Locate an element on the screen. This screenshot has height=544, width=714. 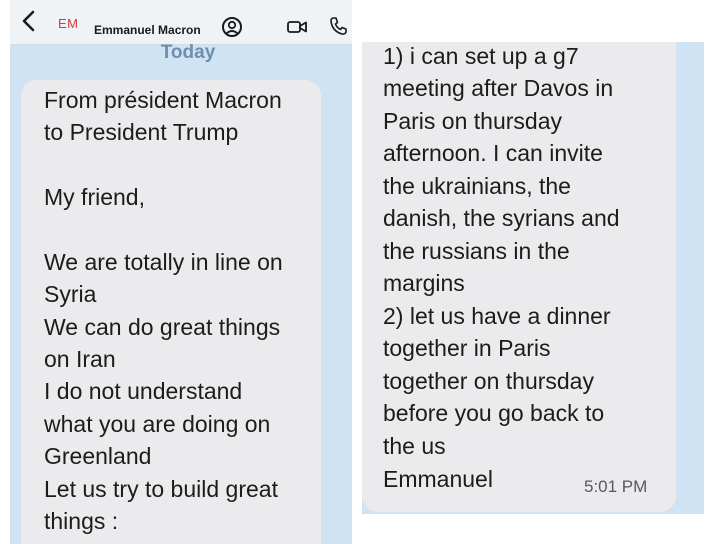
message-line: to President Trump is located at coordinates (141, 132).